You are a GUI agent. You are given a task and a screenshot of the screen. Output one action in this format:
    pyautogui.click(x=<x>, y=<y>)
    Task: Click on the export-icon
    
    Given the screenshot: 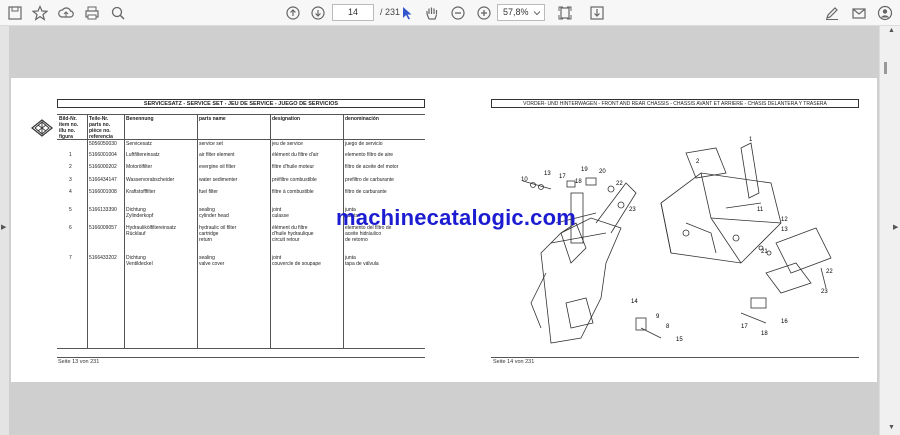 What is the action you would take?
    pyautogui.click(x=597, y=13)
    